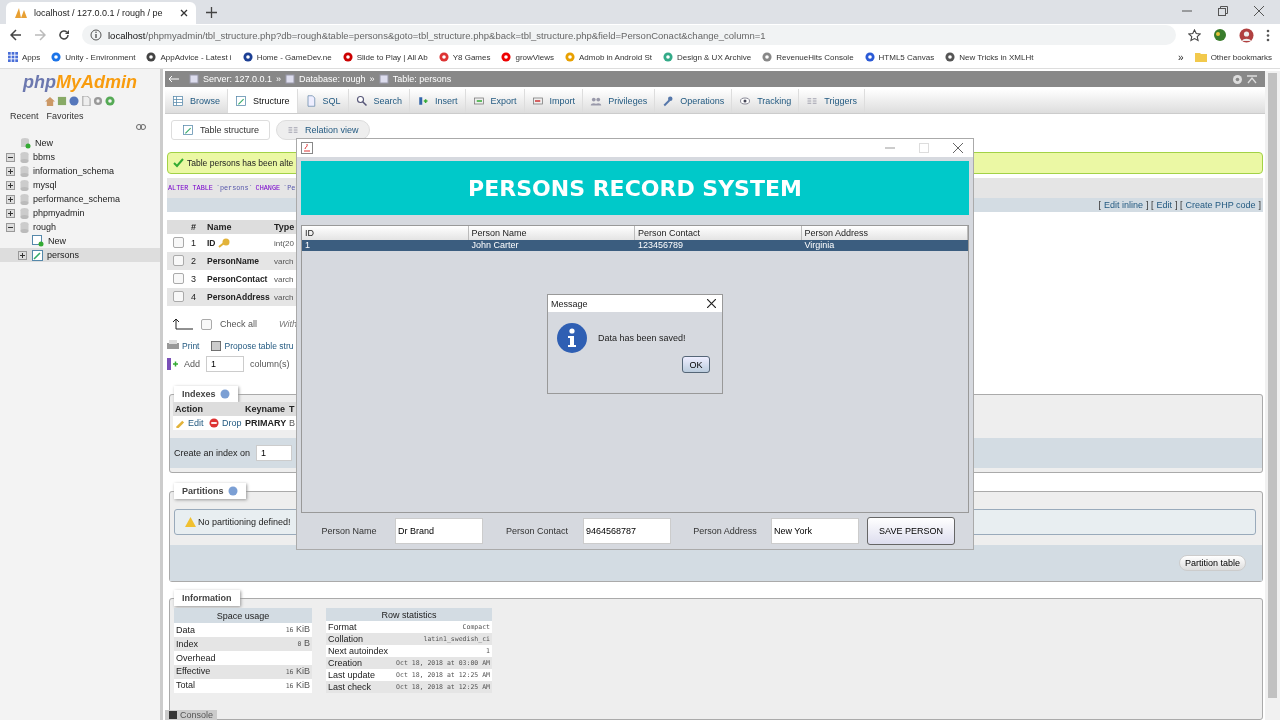 This screenshot has height=720, width=1280. Describe the element at coordinates (173, 715) in the screenshot. I see `terminal-icon` at that location.